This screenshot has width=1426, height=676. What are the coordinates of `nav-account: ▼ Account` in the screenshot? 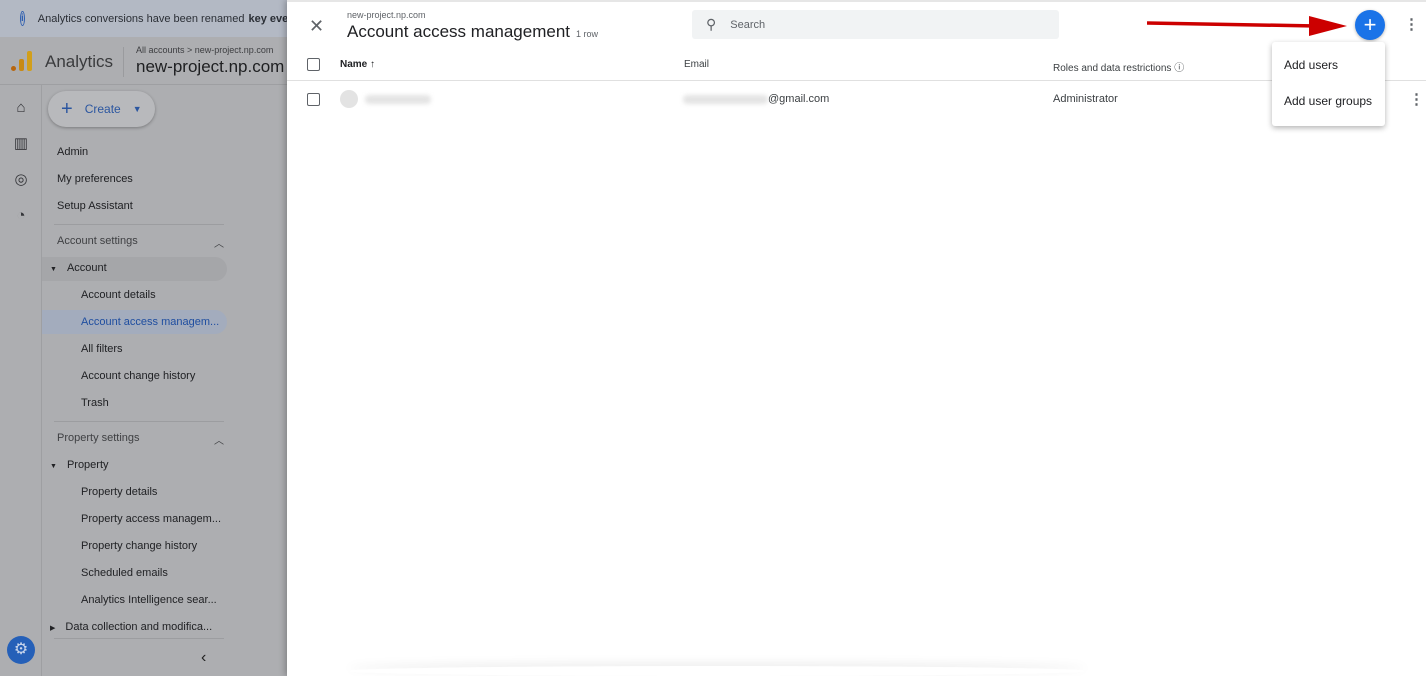 It's located at (78, 268).